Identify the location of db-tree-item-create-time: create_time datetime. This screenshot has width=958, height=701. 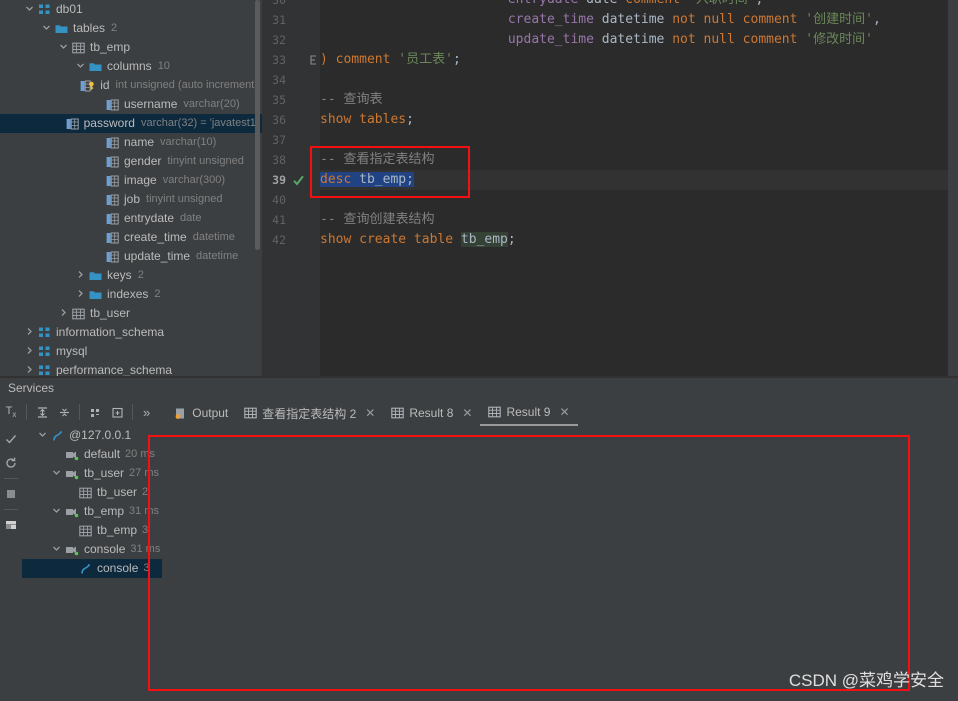
(131, 237).